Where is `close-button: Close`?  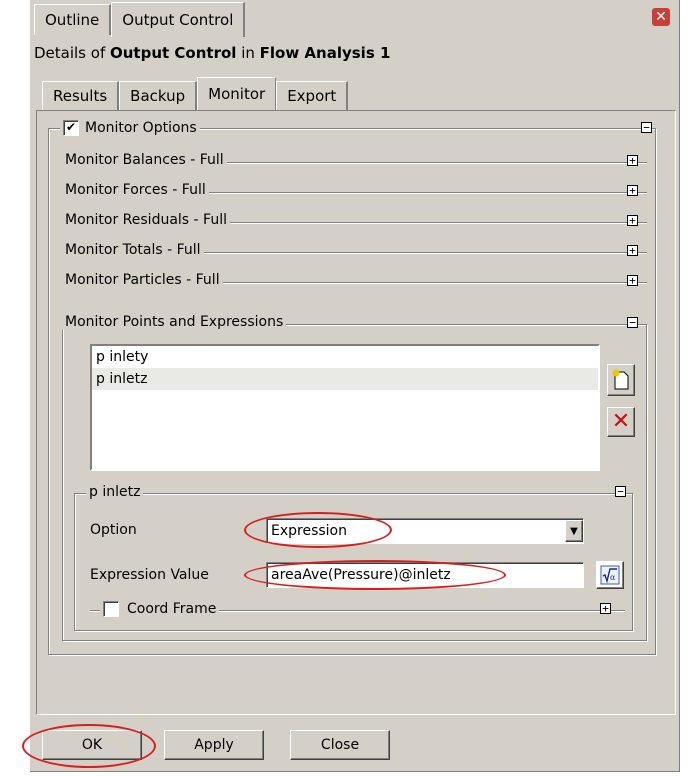 close-button: Close is located at coordinates (340, 745).